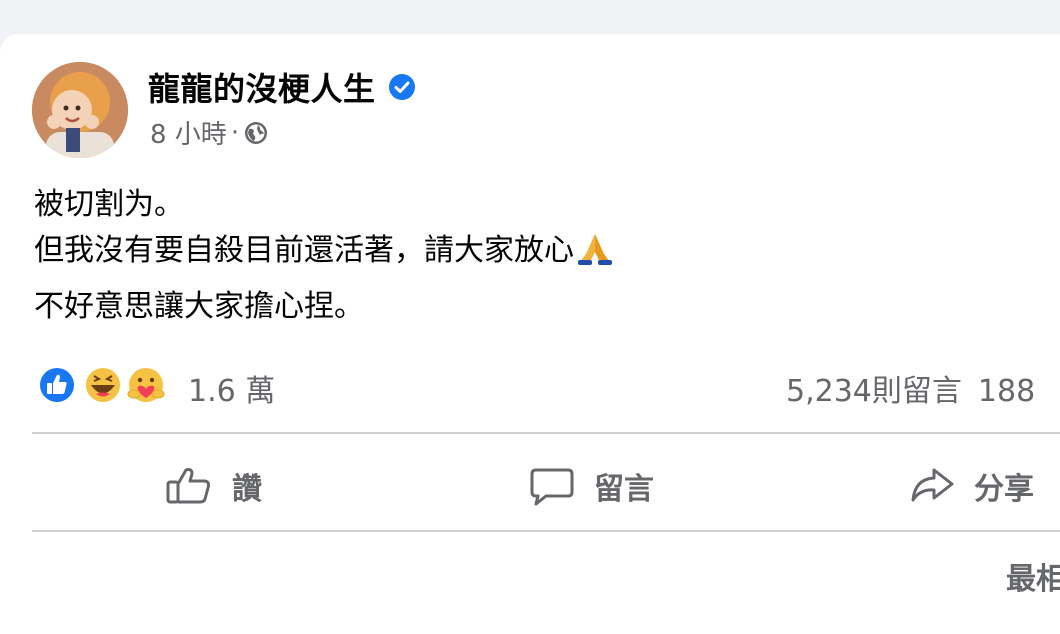 This screenshot has height=634, width=1060. I want to click on folded-hands-emoji-icon, so click(595, 249).